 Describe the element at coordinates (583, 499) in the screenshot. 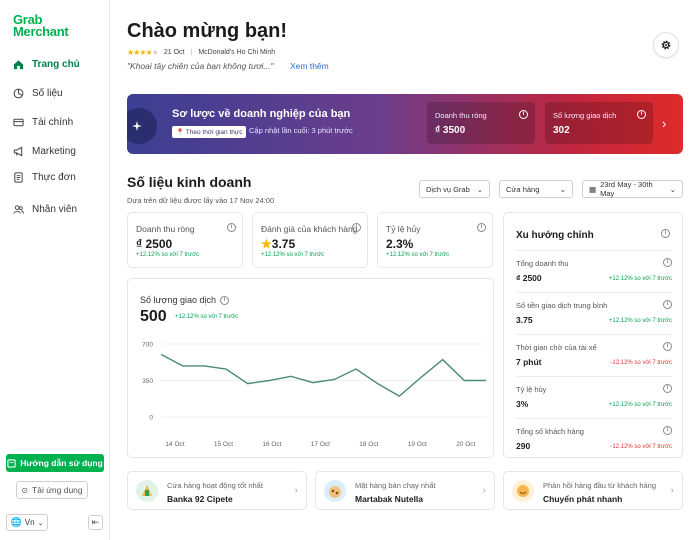

I see `highlight-value: Chuyển phát nhanh` at that location.